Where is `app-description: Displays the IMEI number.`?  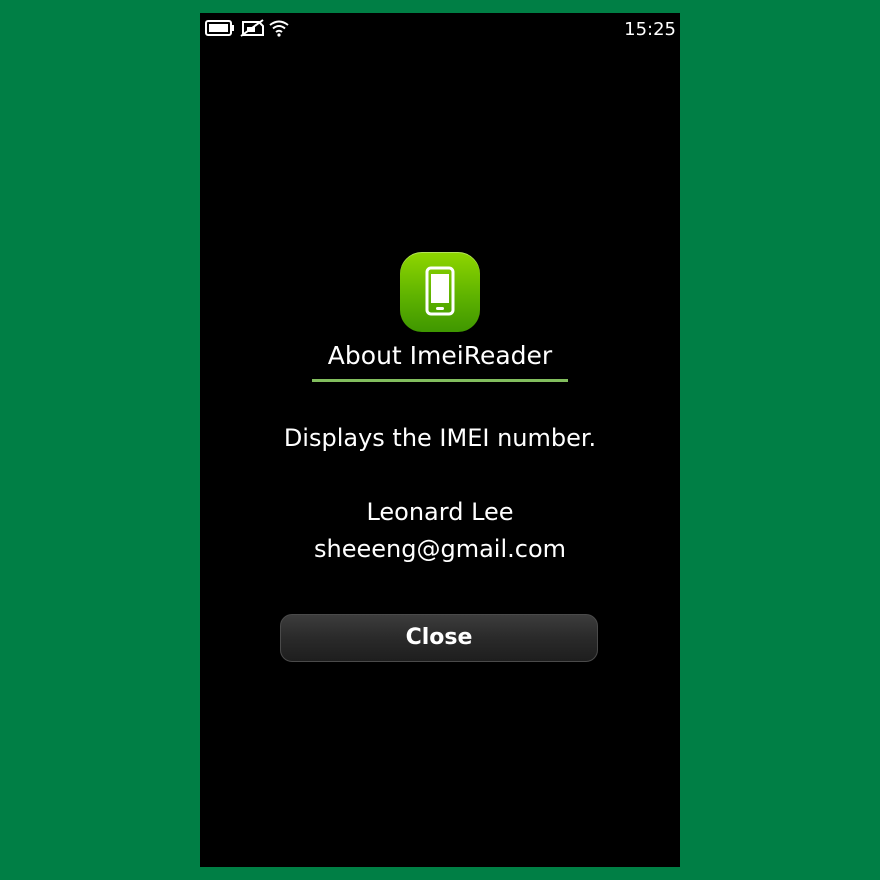
app-description: Displays the IMEI number. is located at coordinates (440, 438).